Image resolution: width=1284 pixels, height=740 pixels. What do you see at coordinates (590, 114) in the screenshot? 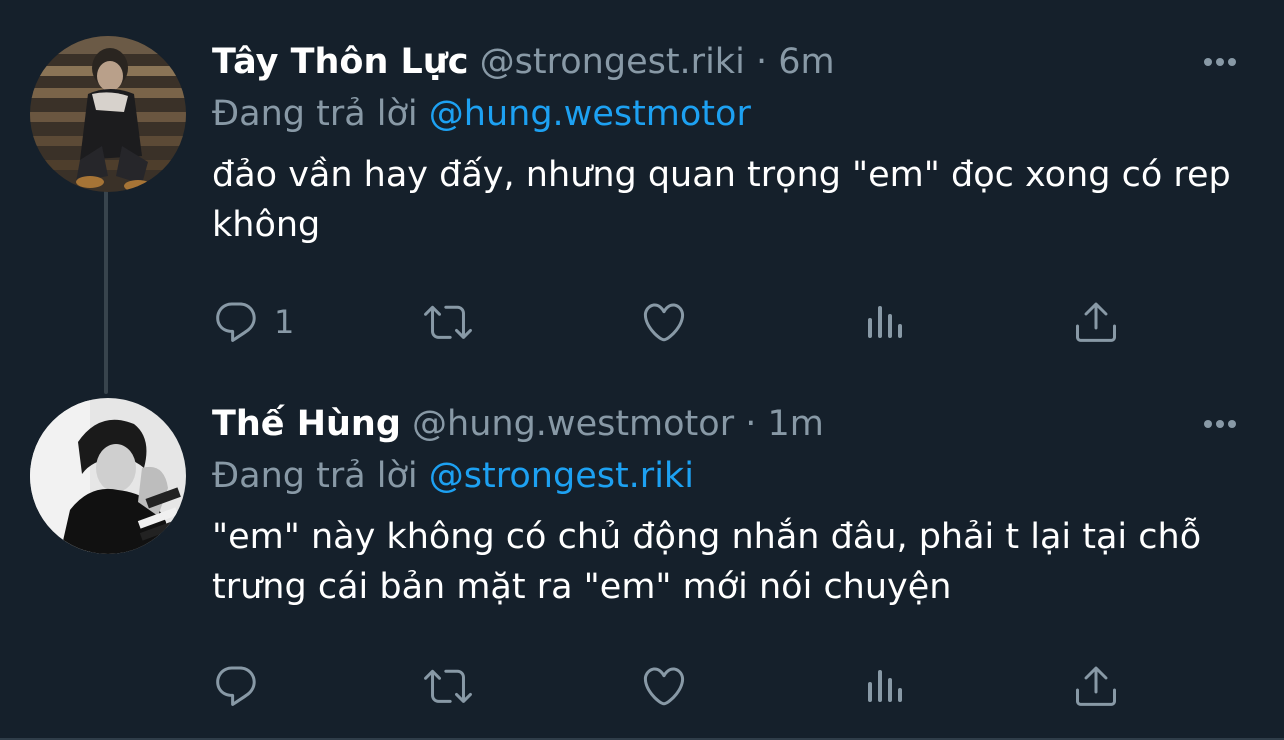
I see `reply-mention-link: @hung.westmotor` at bounding box center [590, 114].